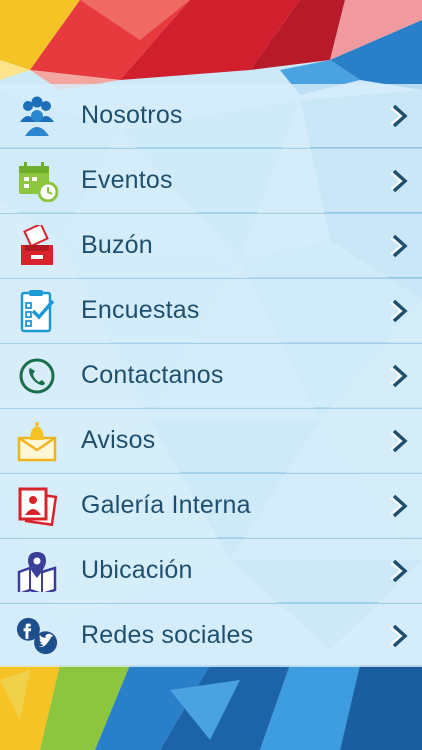  I want to click on phone-icon, so click(37, 376).